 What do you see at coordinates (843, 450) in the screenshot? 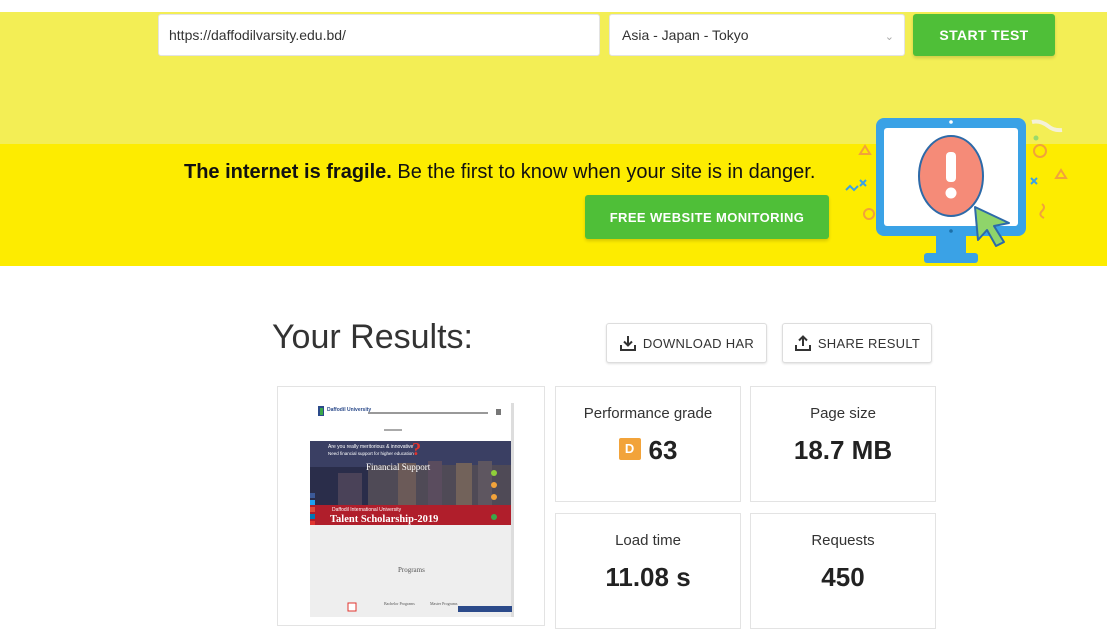
I see `page-size-value: 18.7 MB` at bounding box center [843, 450].